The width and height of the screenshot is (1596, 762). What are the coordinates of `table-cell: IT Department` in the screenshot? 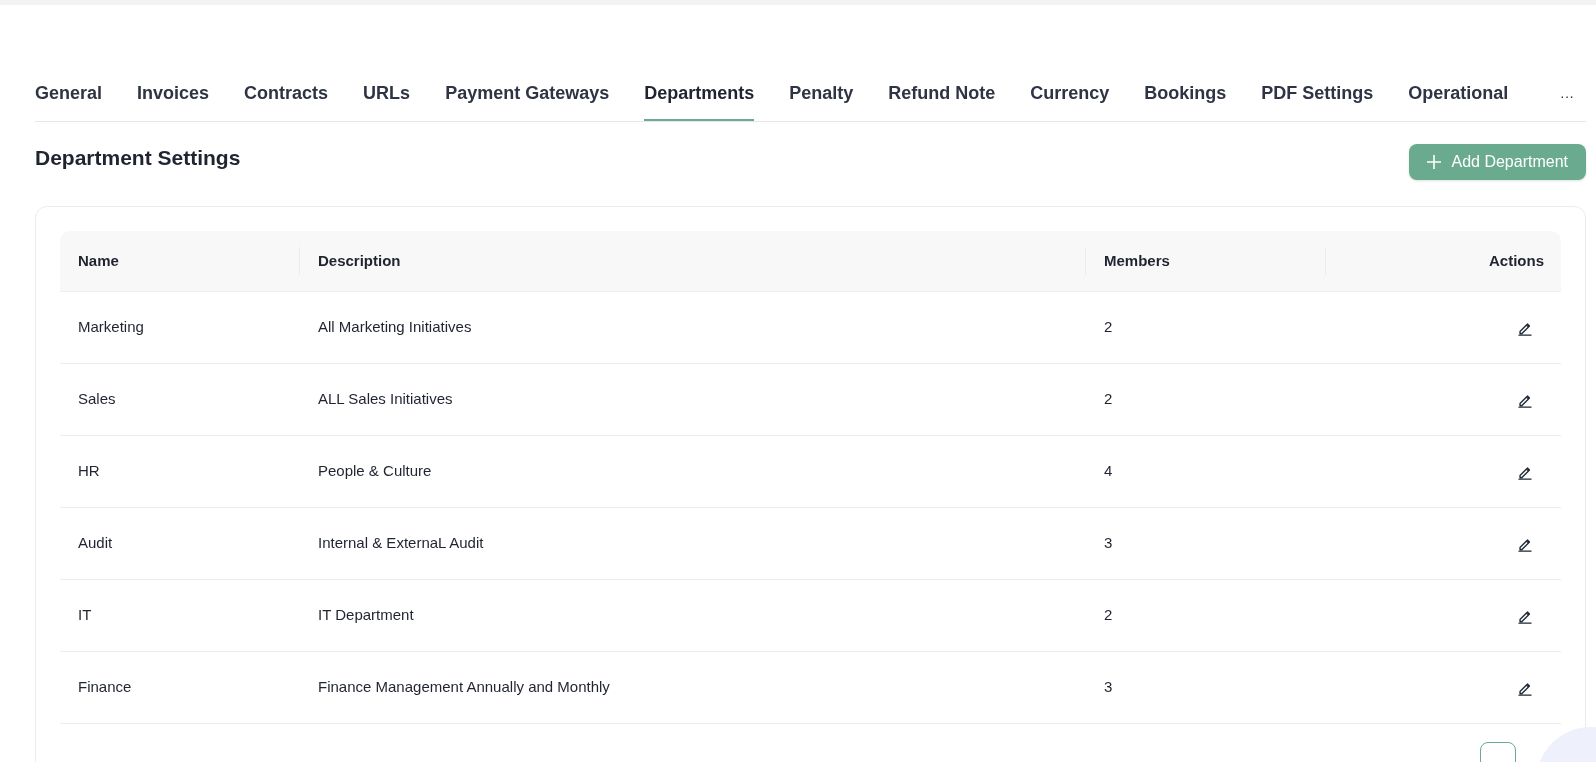 It's located at (366, 615).